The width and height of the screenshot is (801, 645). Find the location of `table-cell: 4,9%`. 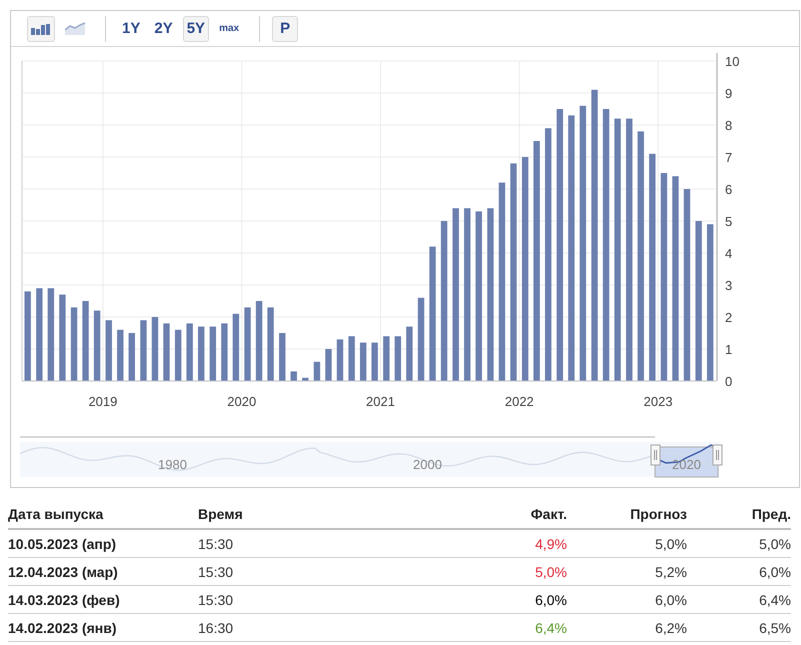

table-cell: 4,9% is located at coordinates (551, 544).